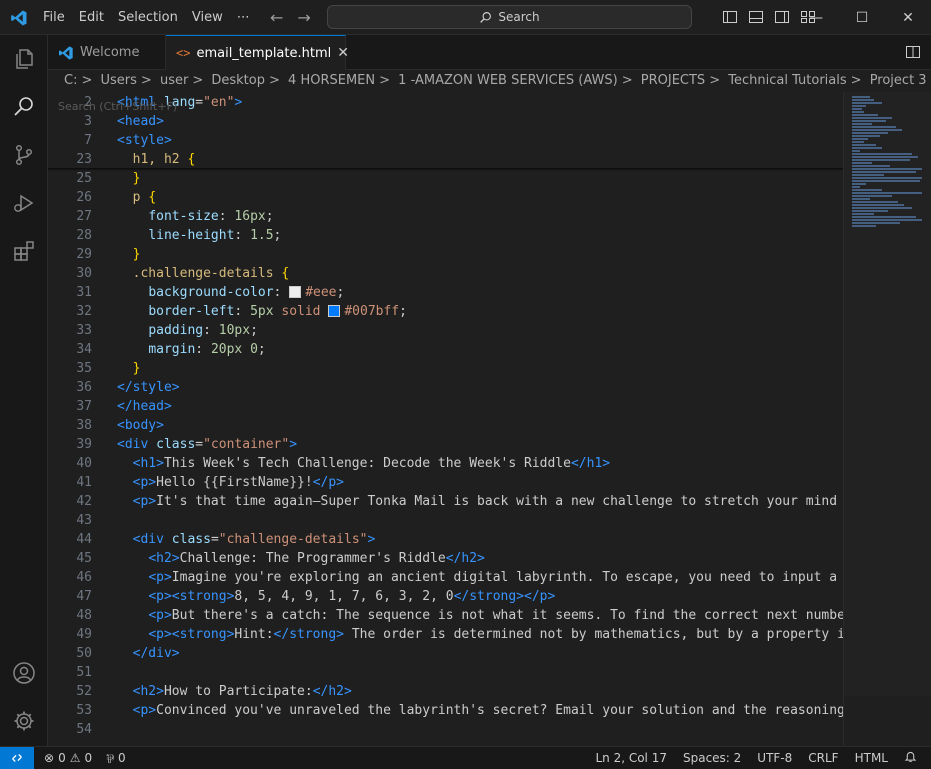 Image resolution: width=931 pixels, height=769 pixels. Describe the element at coordinates (715, 80) in the screenshot. I see `chevron-right-icon: >` at that location.